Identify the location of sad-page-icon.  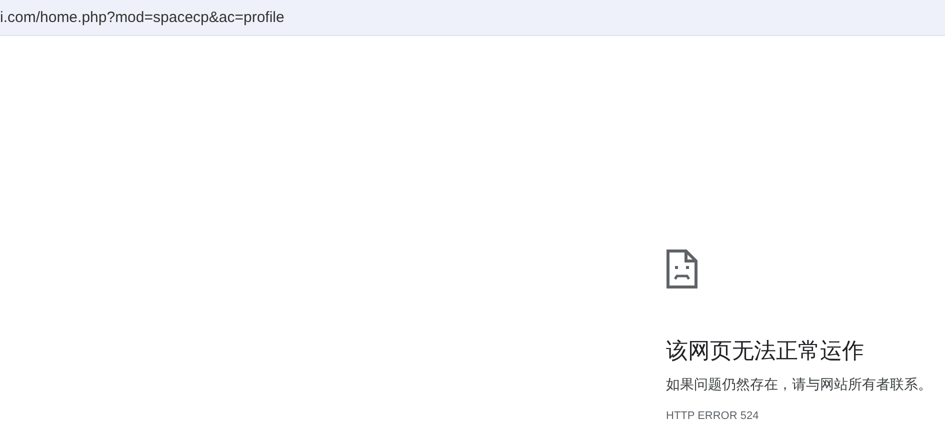
(682, 269).